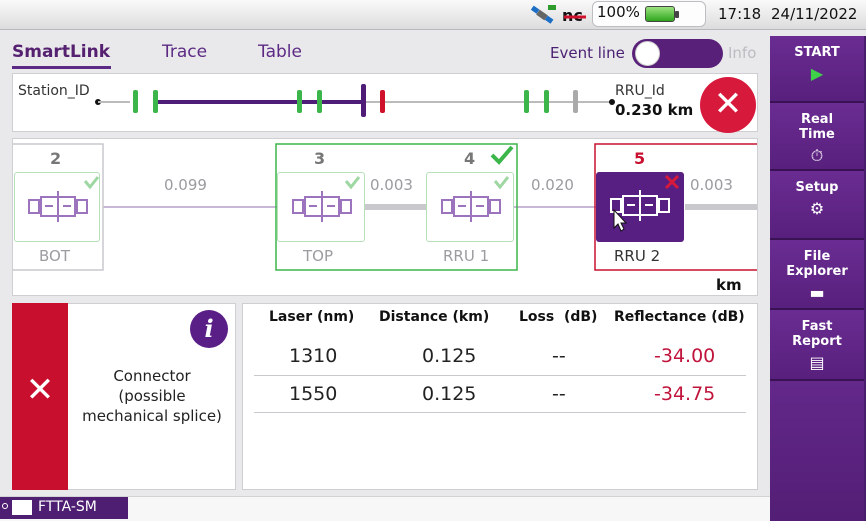 The image size is (866, 521). Describe the element at coordinates (587, 53) in the screenshot. I see `event-line-label: Event line` at that location.